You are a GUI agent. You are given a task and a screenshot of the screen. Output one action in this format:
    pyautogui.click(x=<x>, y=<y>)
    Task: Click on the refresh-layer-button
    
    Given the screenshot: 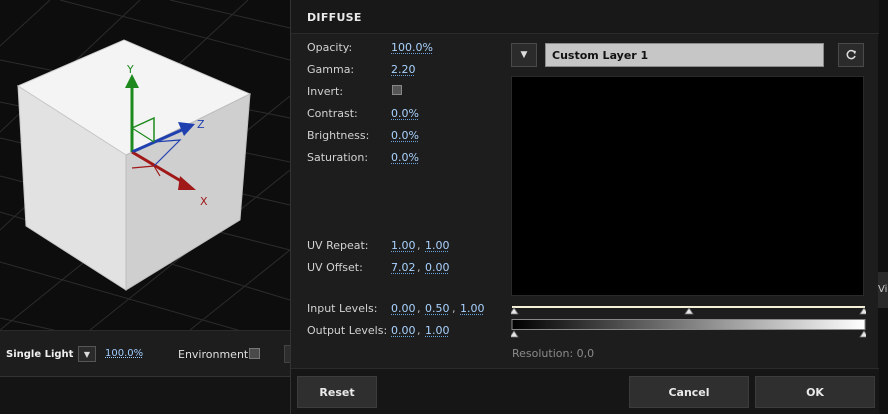 What is the action you would take?
    pyautogui.click(x=851, y=55)
    